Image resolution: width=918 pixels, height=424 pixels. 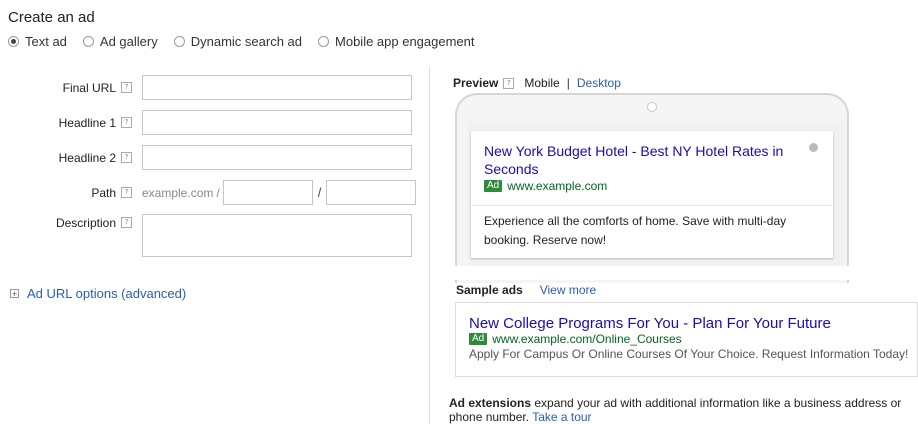 What do you see at coordinates (675, 273) in the screenshot?
I see `phone-cutoff` at bounding box center [675, 273].